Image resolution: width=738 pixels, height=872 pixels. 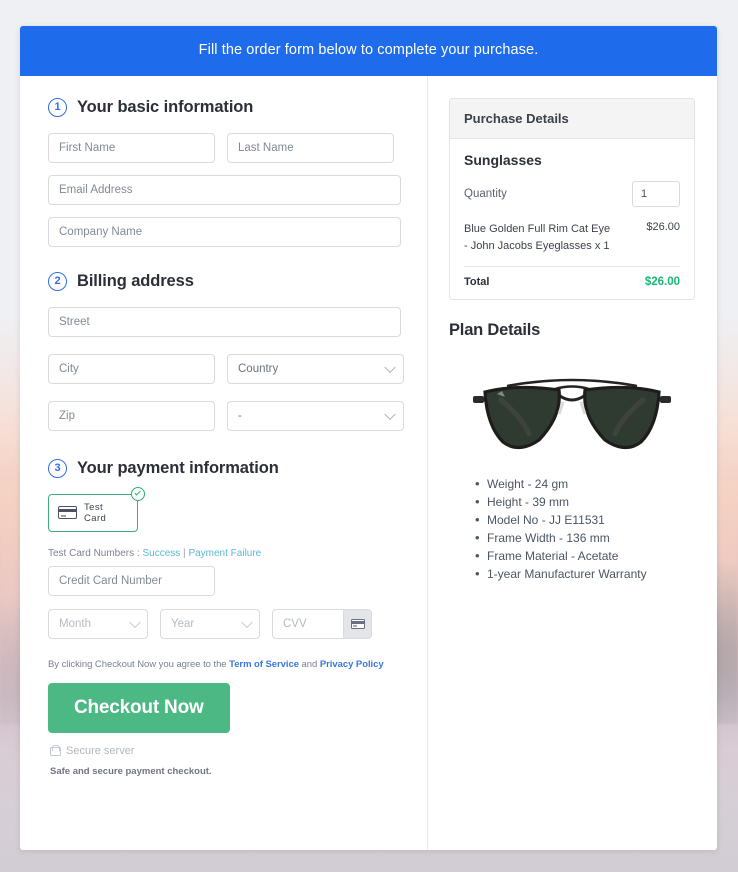 What do you see at coordinates (57, 468) in the screenshot?
I see `step-badge-3: 3` at bounding box center [57, 468].